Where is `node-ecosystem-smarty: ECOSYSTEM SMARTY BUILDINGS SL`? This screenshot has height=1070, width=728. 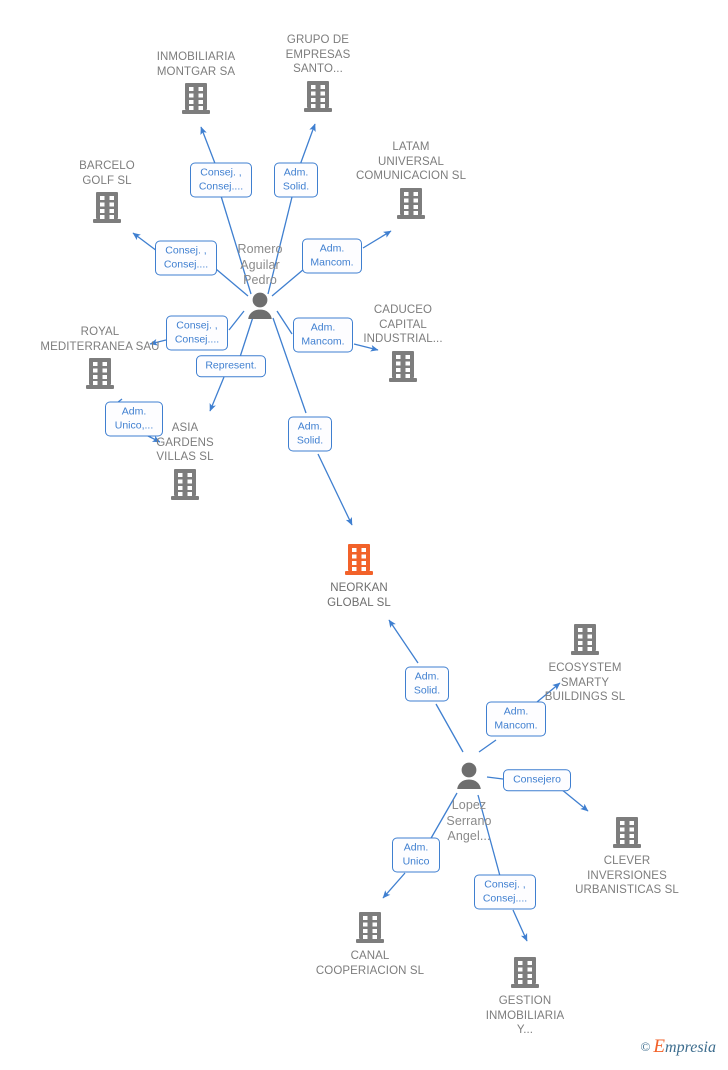 node-ecosystem-smarty: ECOSYSTEM SMARTY BUILDINGS SL is located at coordinates (585, 663).